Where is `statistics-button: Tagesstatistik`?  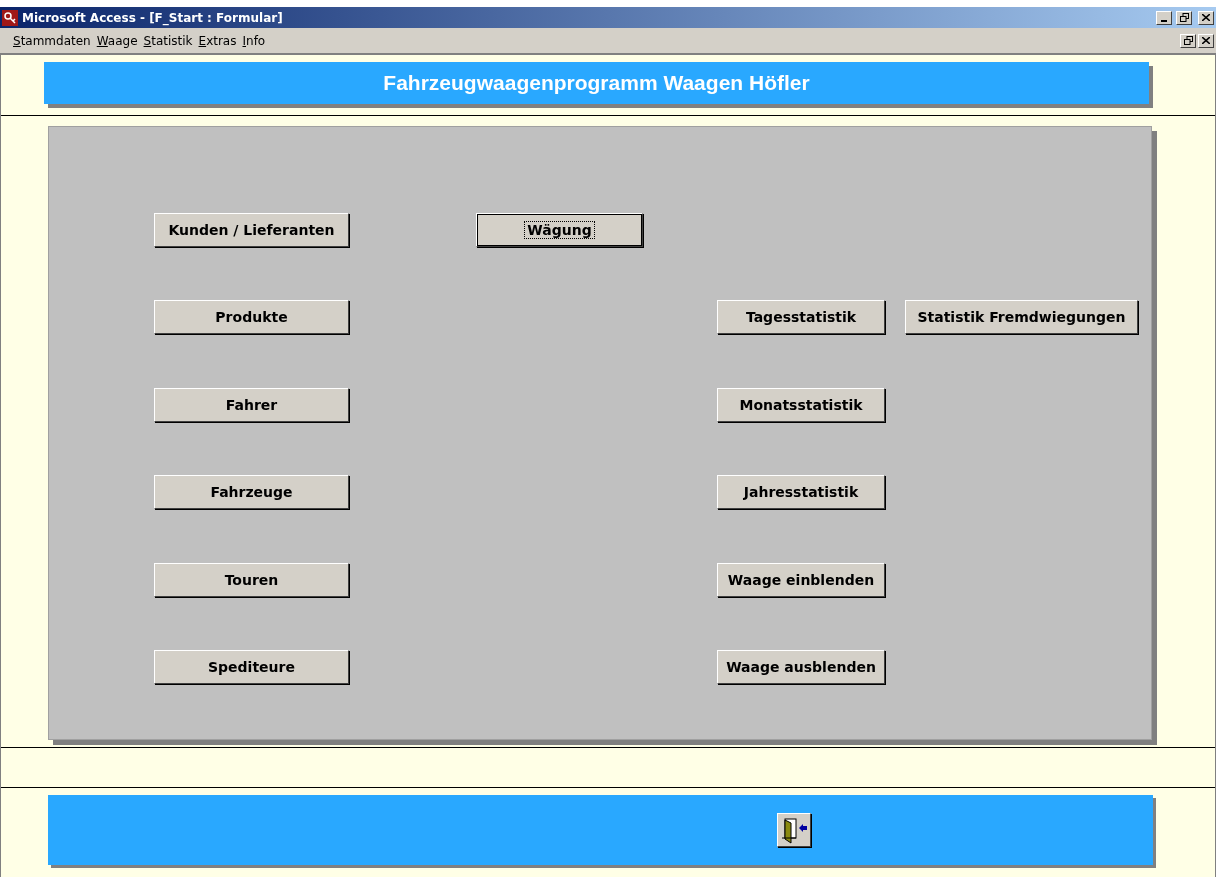 statistics-button: Tagesstatistik is located at coordinates (801, 317).